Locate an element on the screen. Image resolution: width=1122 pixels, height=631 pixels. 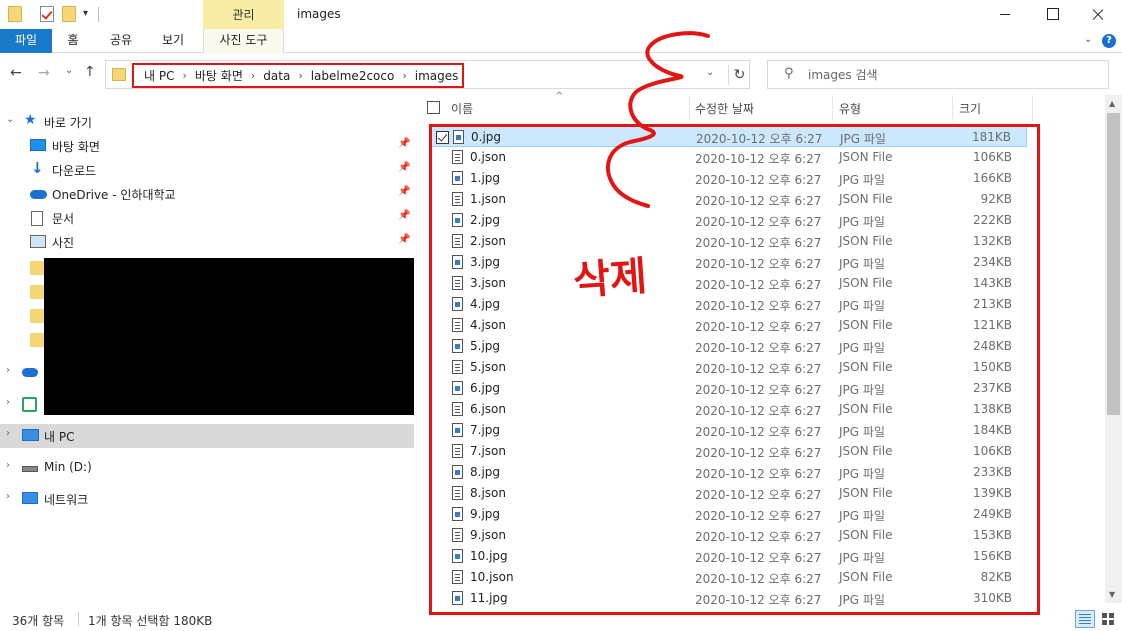
search-box: ⚲ is located at coordinates (938, 74).